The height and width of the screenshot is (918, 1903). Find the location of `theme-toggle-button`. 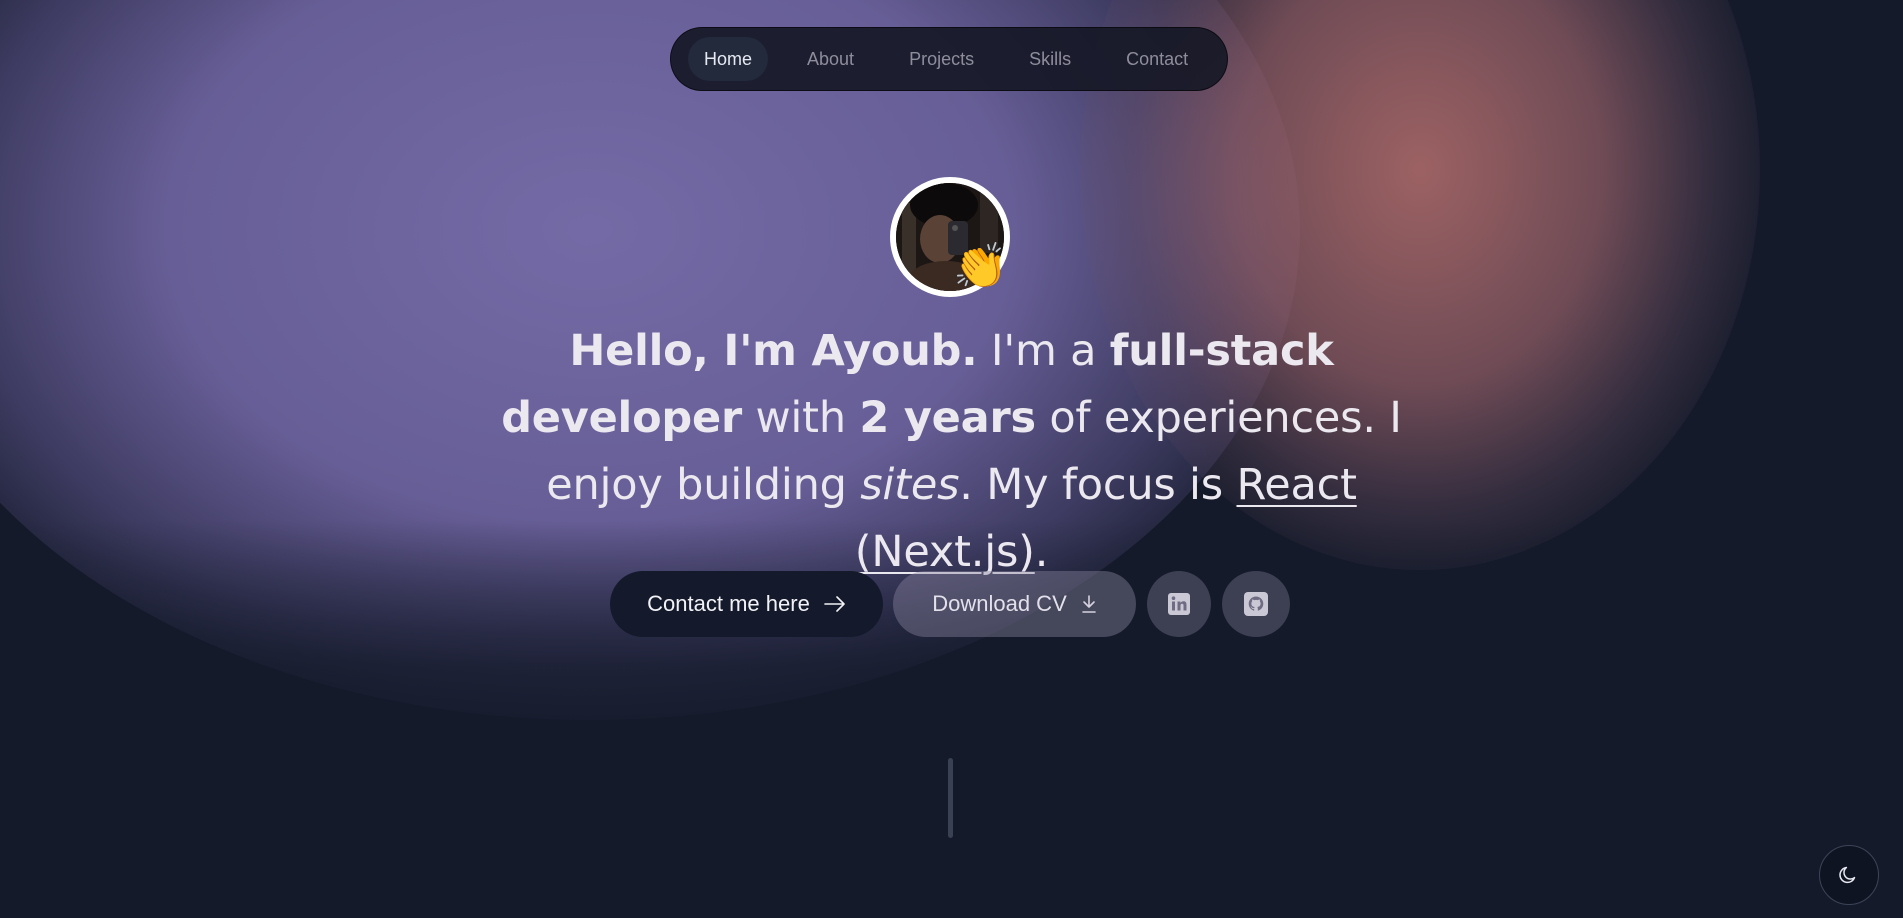

theme-toggle-button is located at coordinates (1849, 875).